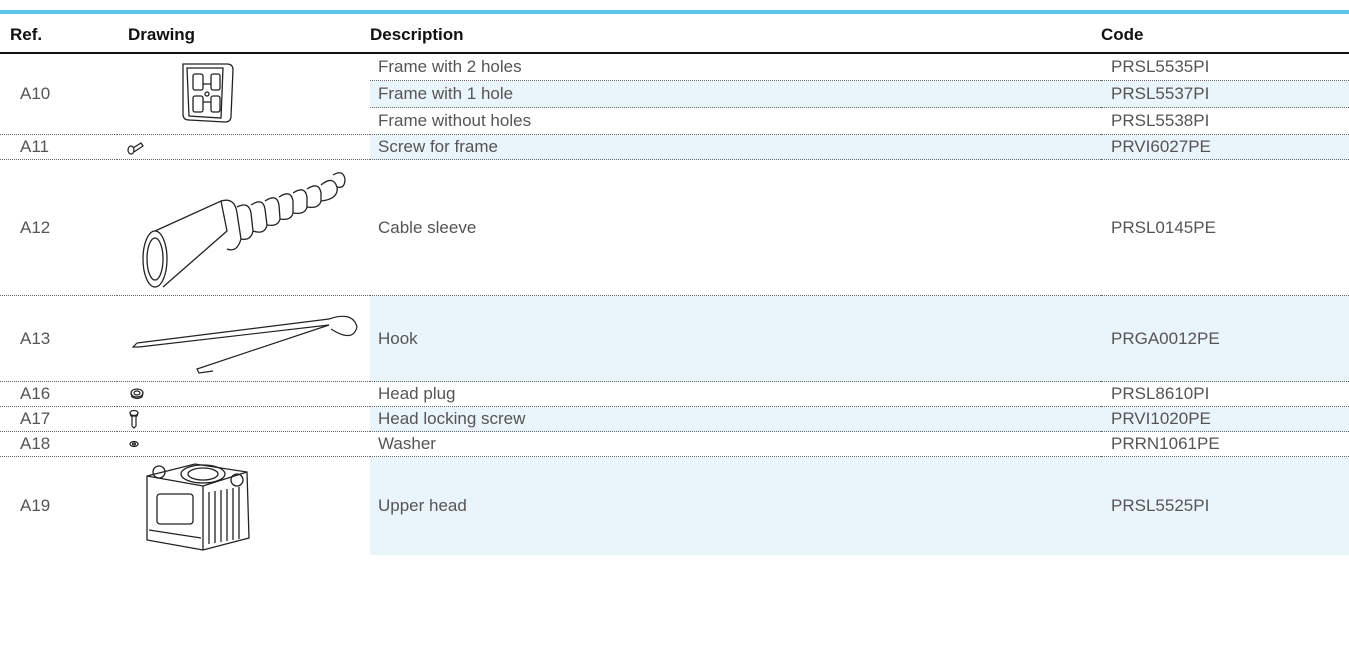 The width and height of the screenshot is (1349, 662). Describe the element at coordinates (1225, 67) in the screenshot. I see `code-cell: PRSL5535PI` at that location.